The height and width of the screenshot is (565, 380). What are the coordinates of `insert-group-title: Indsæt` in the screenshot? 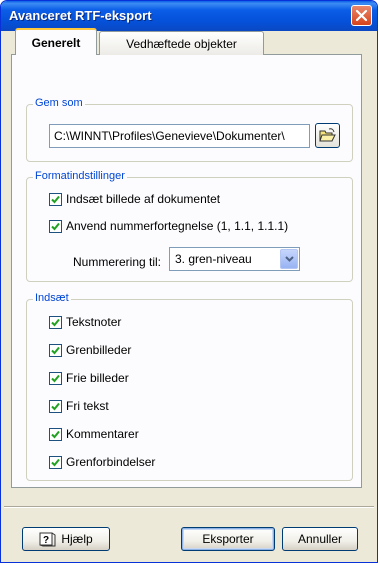 It's located at (52, 298).